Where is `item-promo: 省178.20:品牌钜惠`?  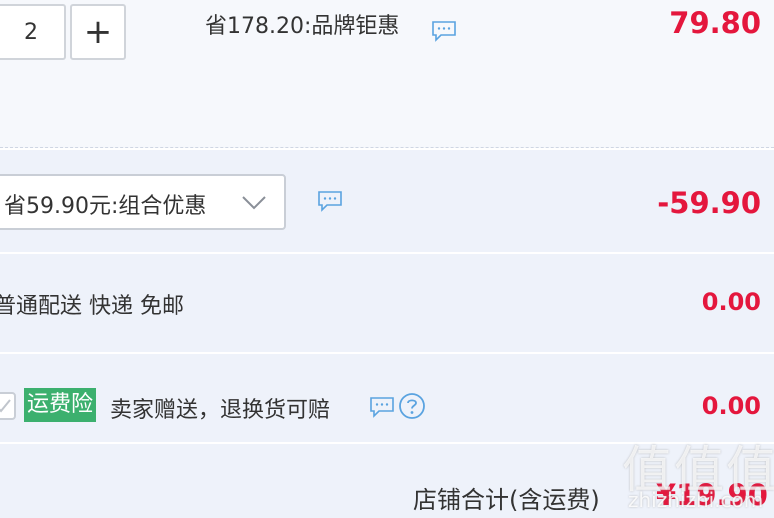
item-promo: 省178.20:品牌钜惠 is located at coordinates (302, 24).